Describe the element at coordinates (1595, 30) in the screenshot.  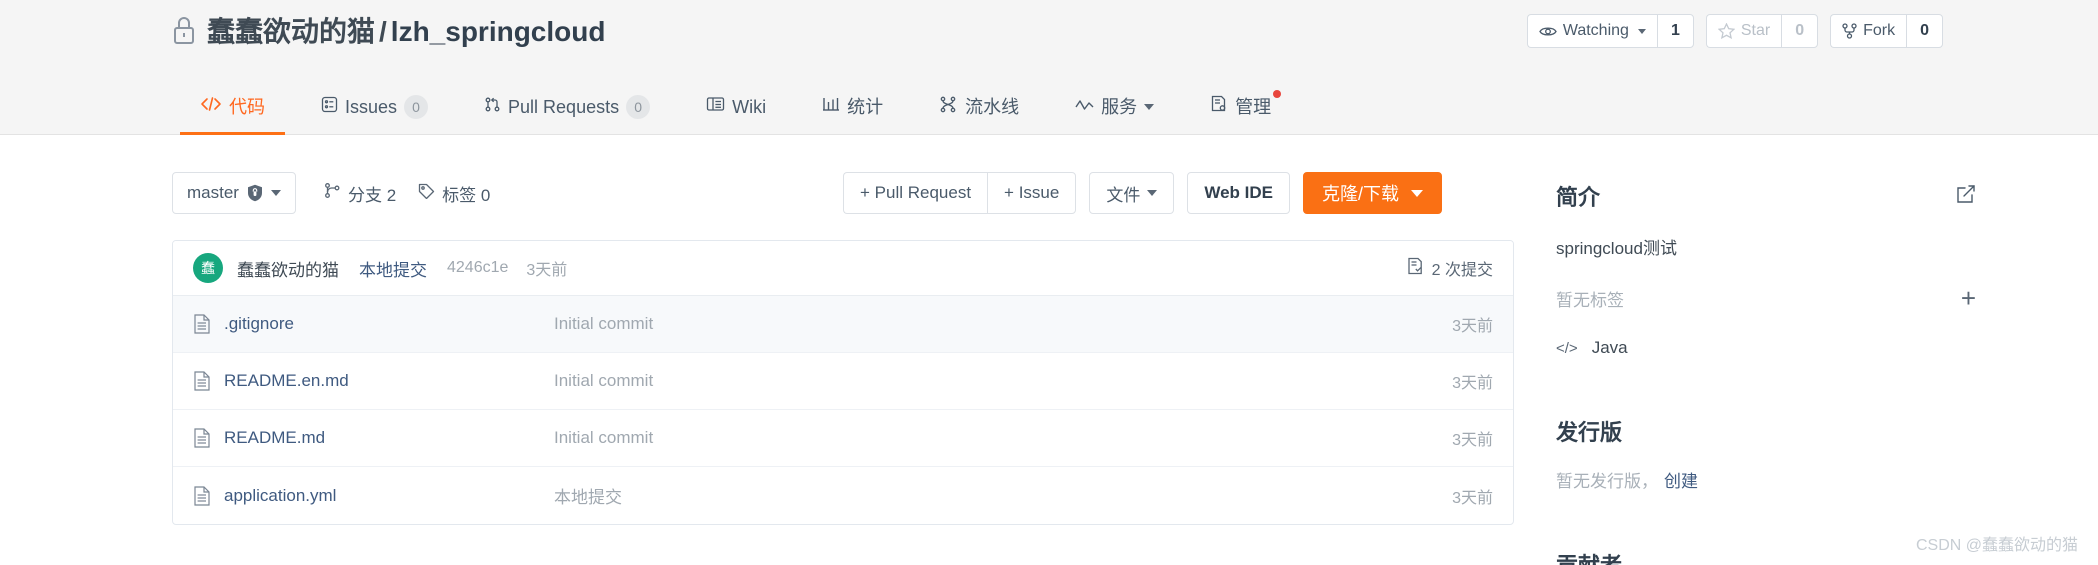
I see `watch-label: Watching` at that location.